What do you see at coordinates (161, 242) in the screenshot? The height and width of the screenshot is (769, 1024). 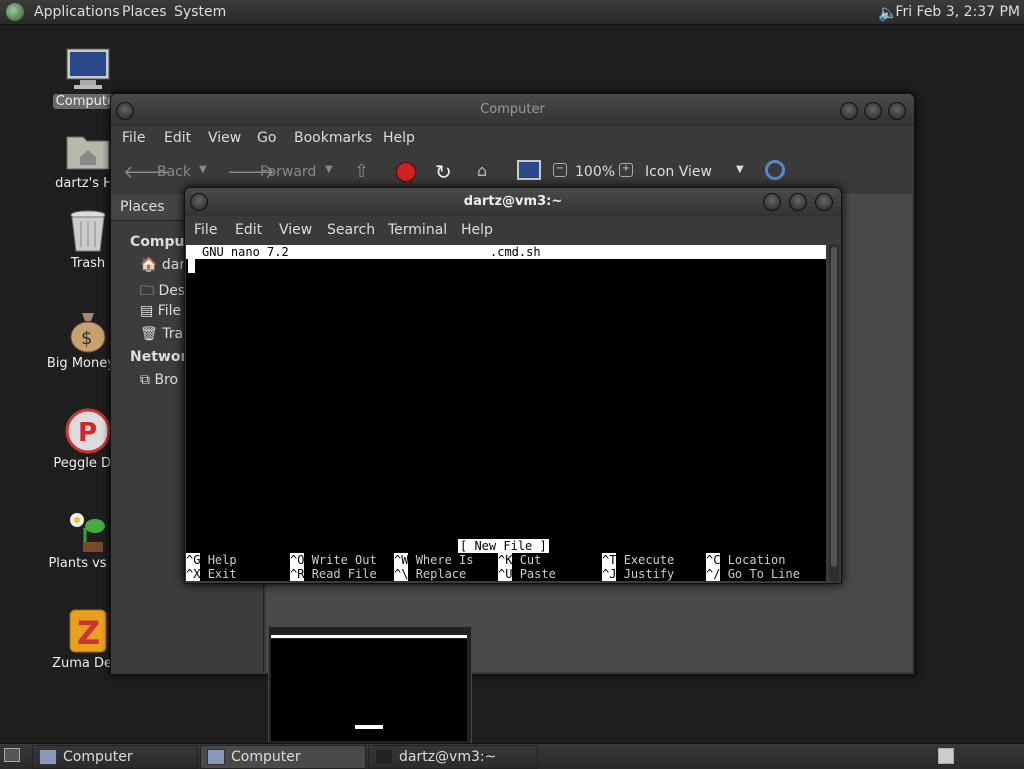 I see `sidebar-section-computer: Comput` at bounding box center [161, 242].